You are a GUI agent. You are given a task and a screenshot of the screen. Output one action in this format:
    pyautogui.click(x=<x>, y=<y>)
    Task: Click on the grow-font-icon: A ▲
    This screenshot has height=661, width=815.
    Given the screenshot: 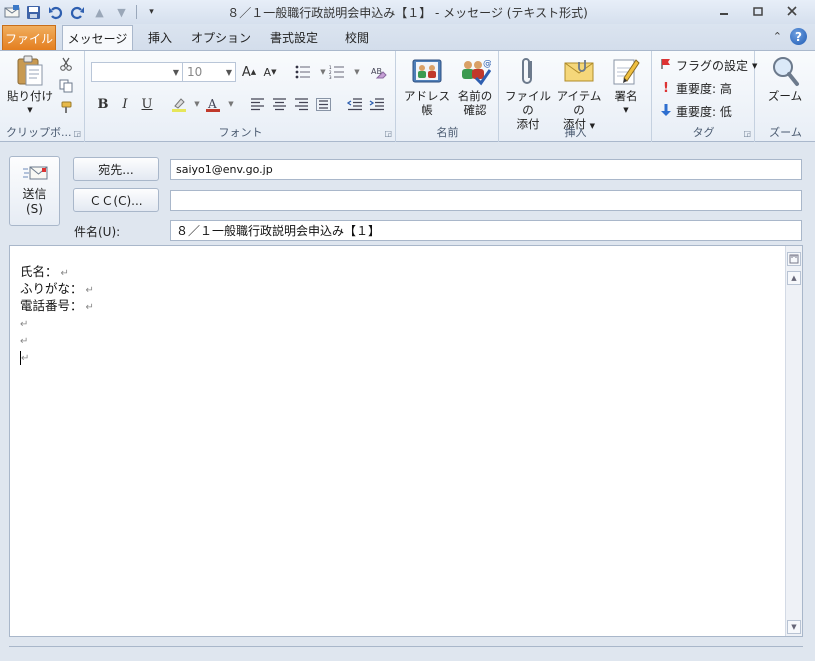 What is the action you would take?
    pyautogui.click(x=249, y=72)
    